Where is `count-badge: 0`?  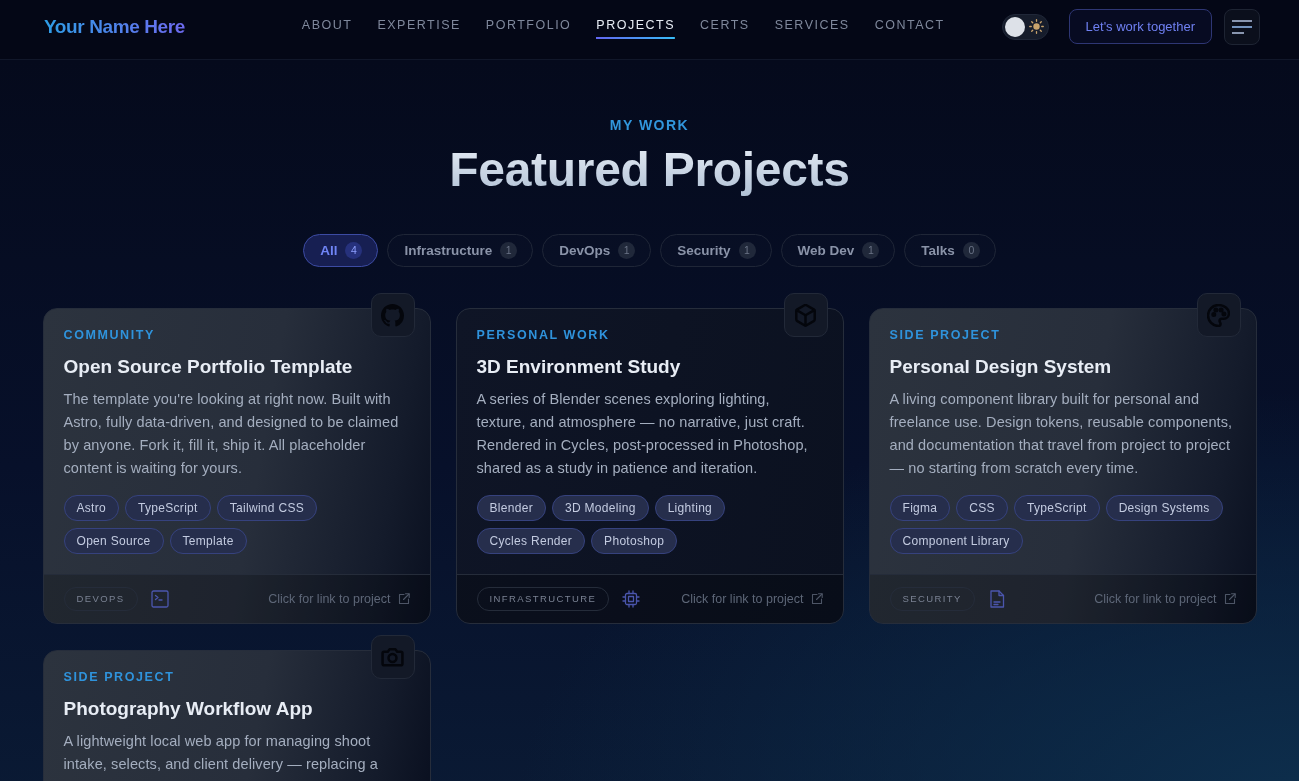
count-badge: 0 is located at coordinates (971, 250).